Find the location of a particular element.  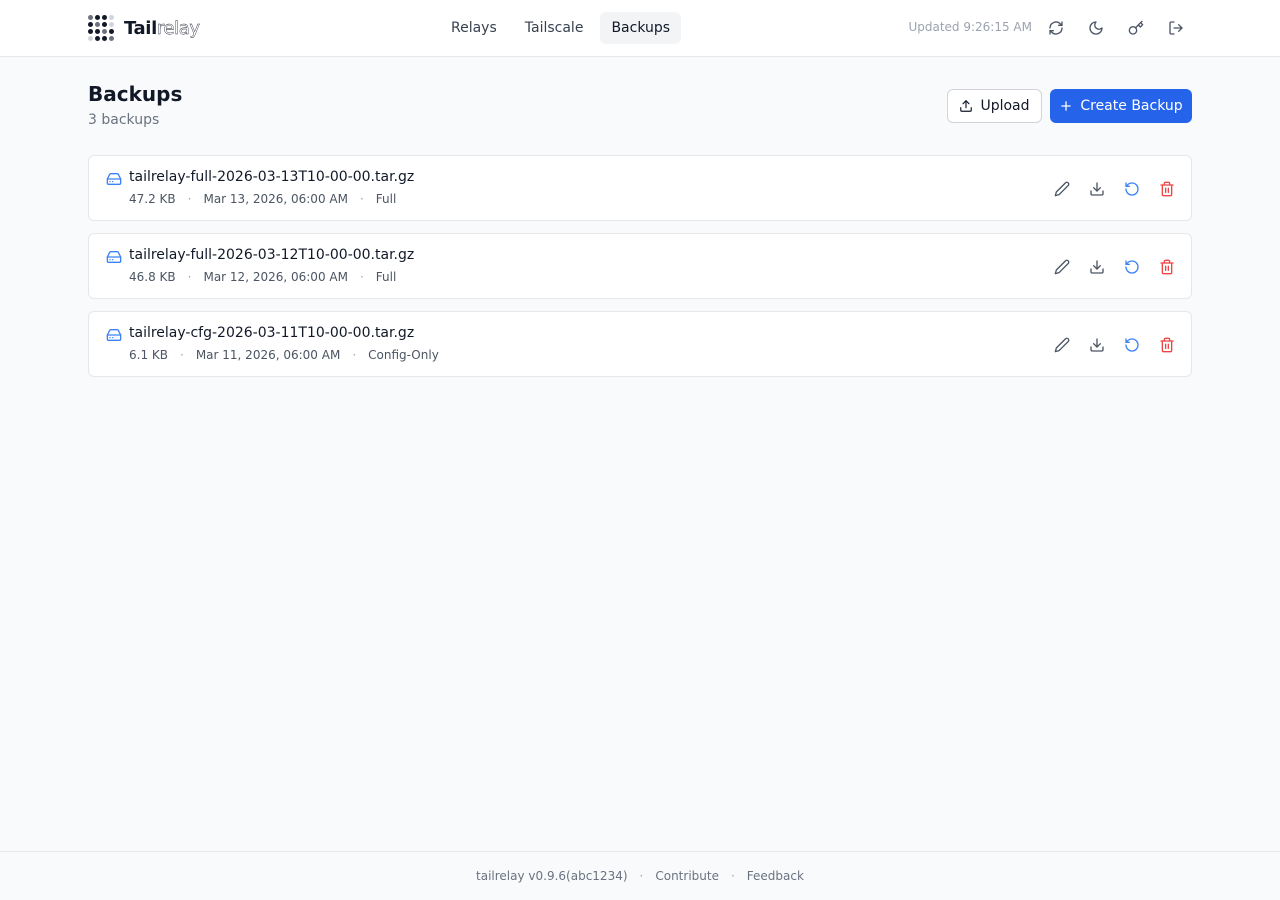

feedback-link: Feedback is located at coordinates (775, 876).